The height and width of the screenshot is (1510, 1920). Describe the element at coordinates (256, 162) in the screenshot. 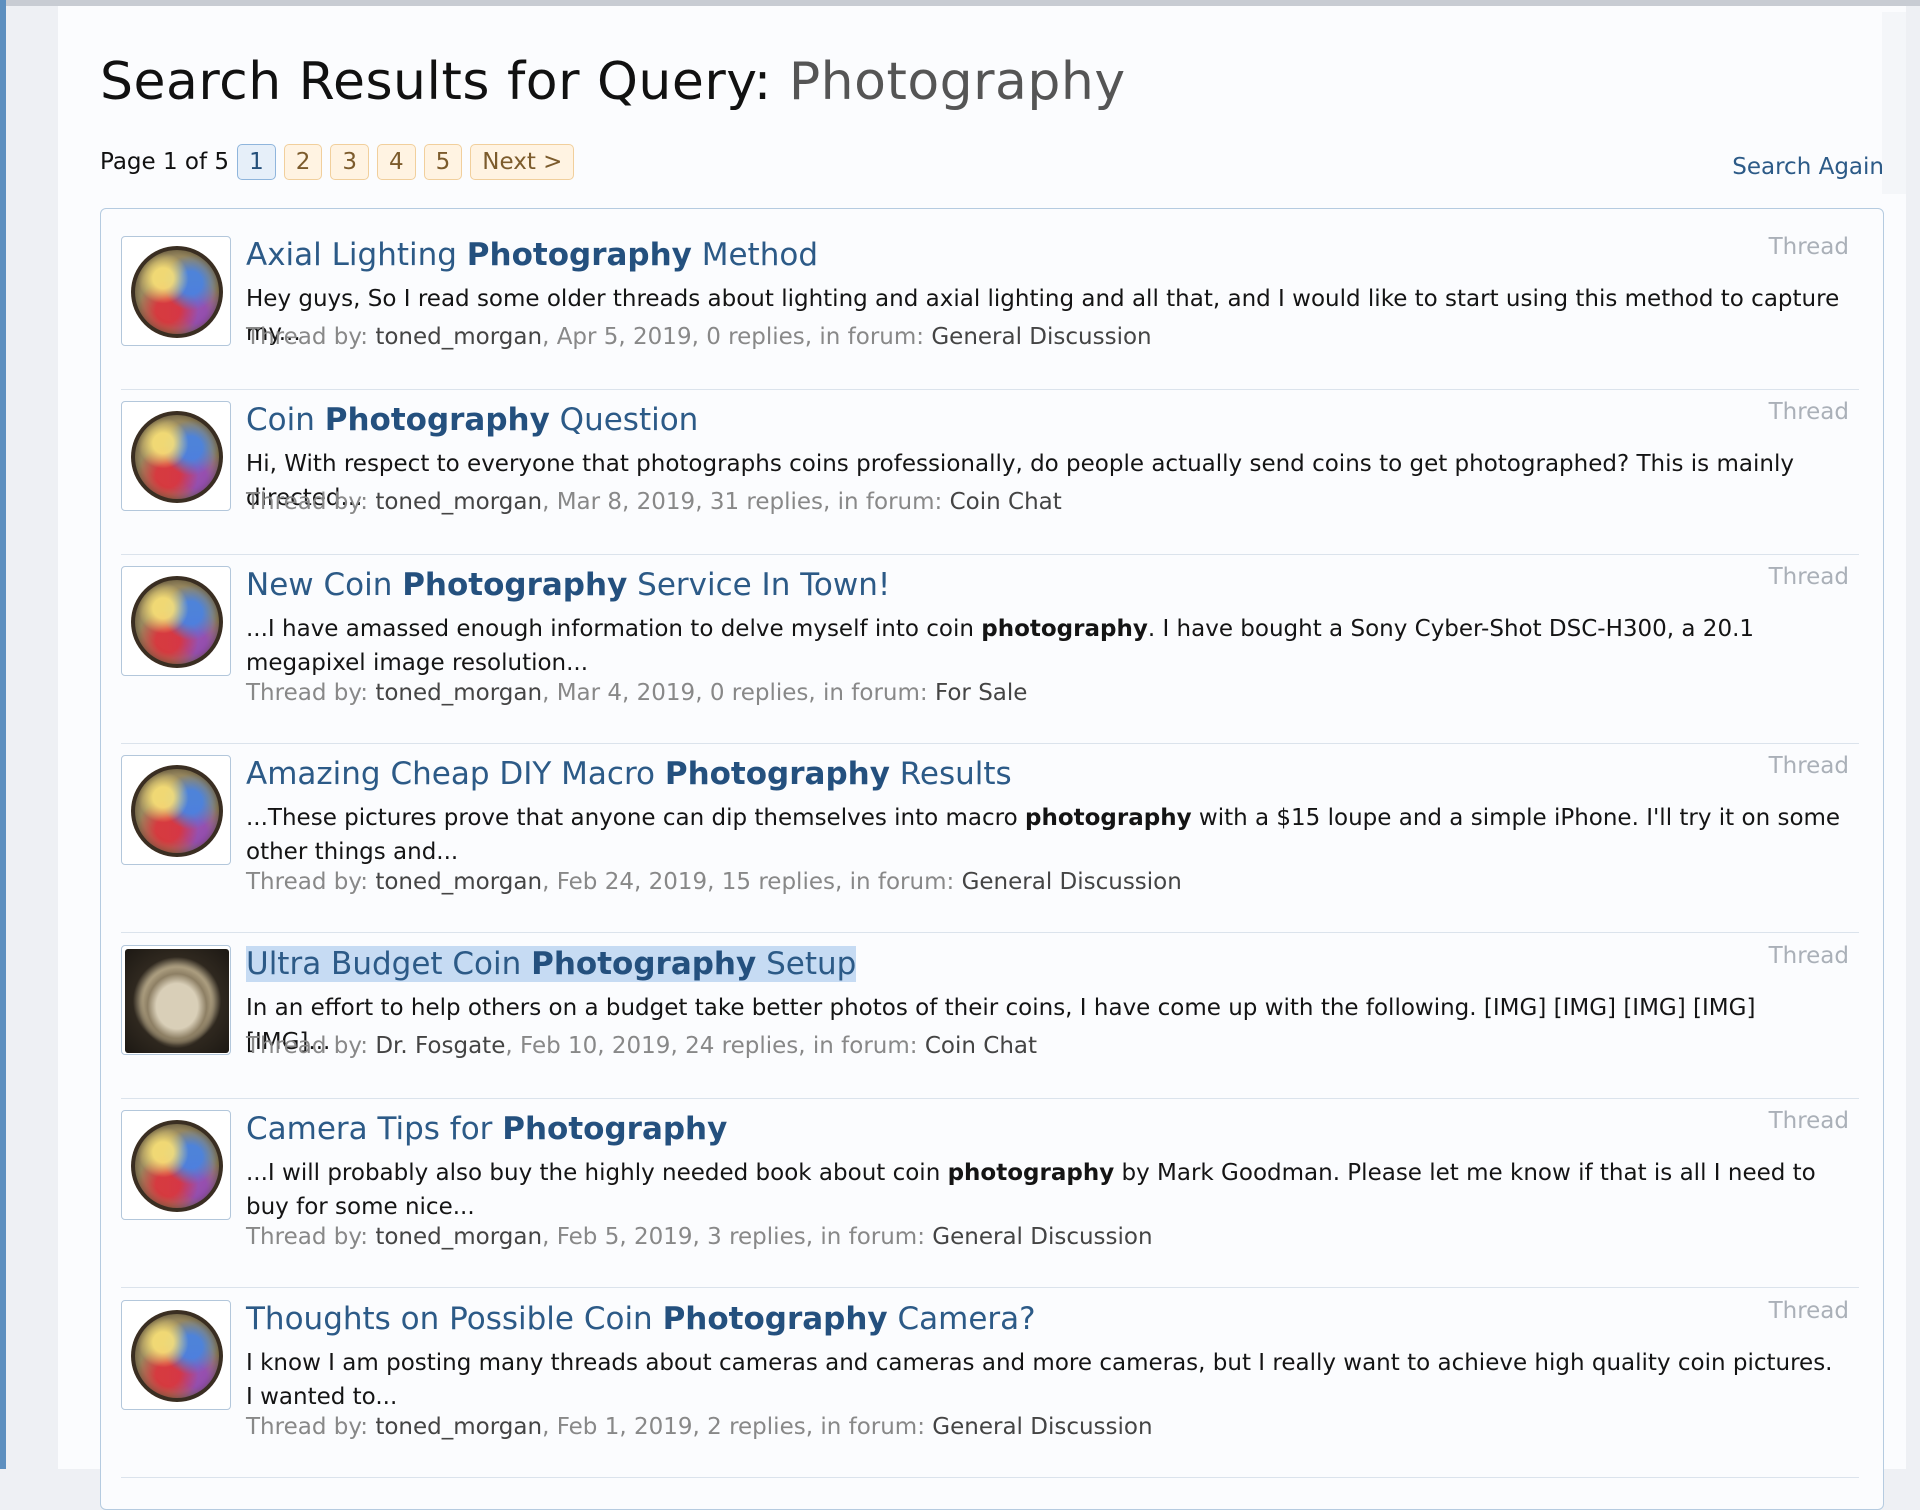

I see `page-link-1: 1` at that location.